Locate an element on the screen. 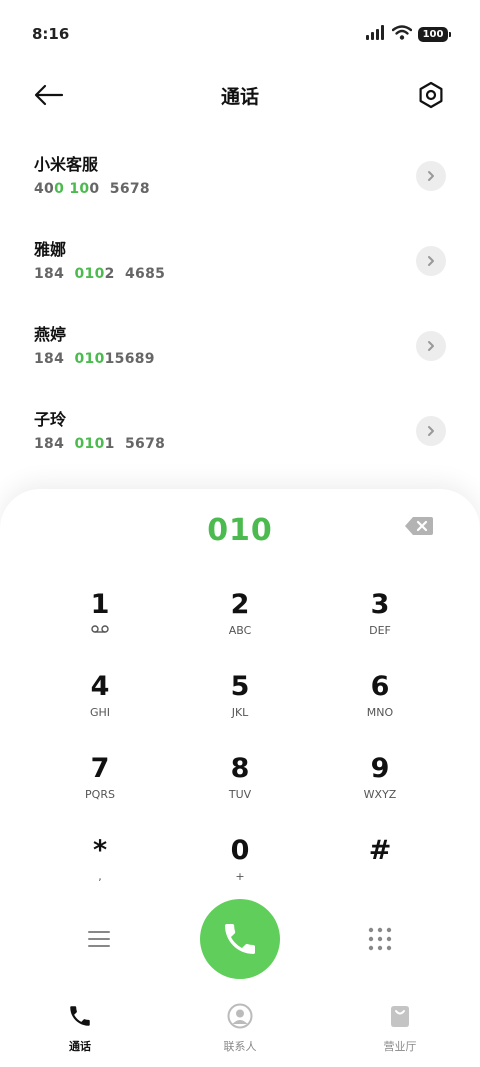  settings-button is located at coordinates (431, 95).